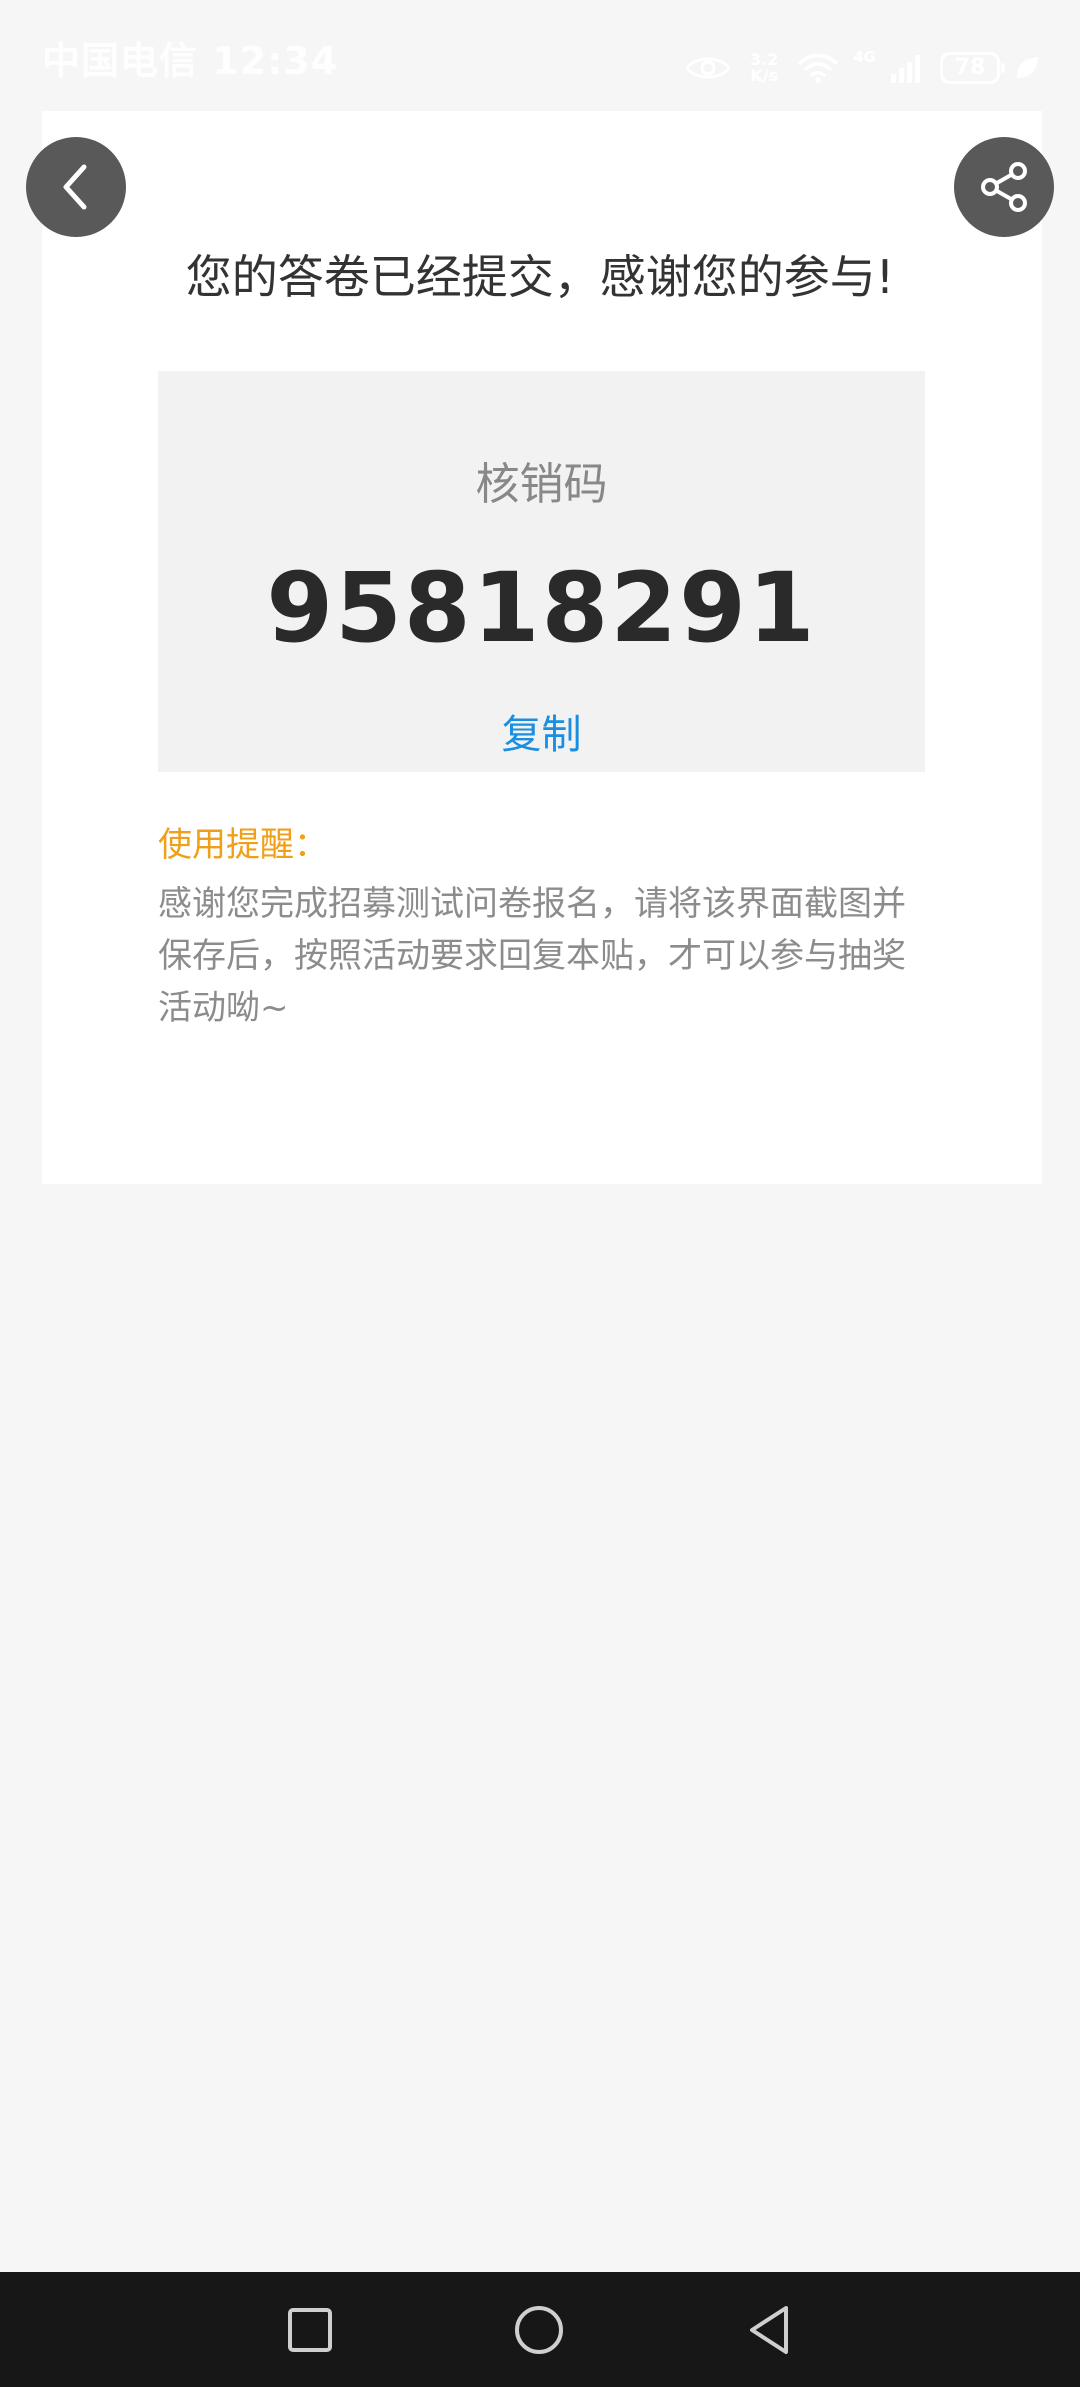 The image size is (1080, 2387). I want to click on navigation-bar, so click(540, 2329).